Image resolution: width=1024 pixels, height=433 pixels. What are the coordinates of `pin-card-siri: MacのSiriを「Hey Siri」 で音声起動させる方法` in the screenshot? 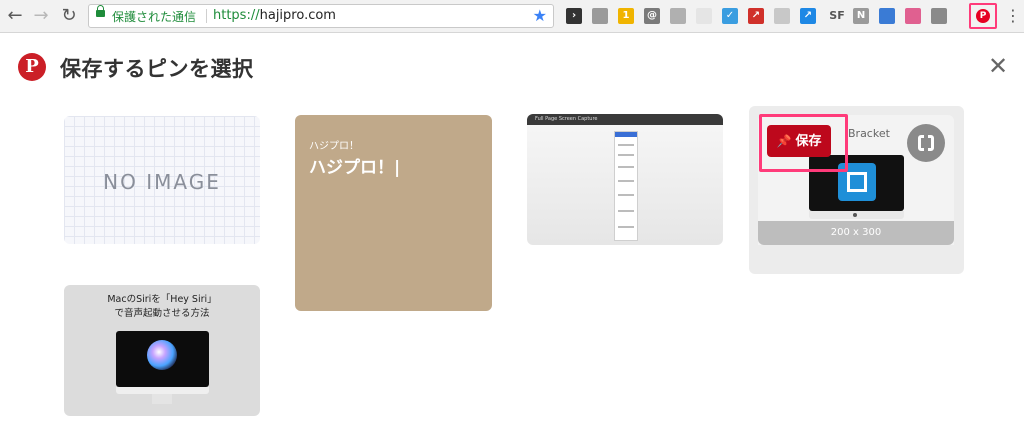 It's located at (162, 350).